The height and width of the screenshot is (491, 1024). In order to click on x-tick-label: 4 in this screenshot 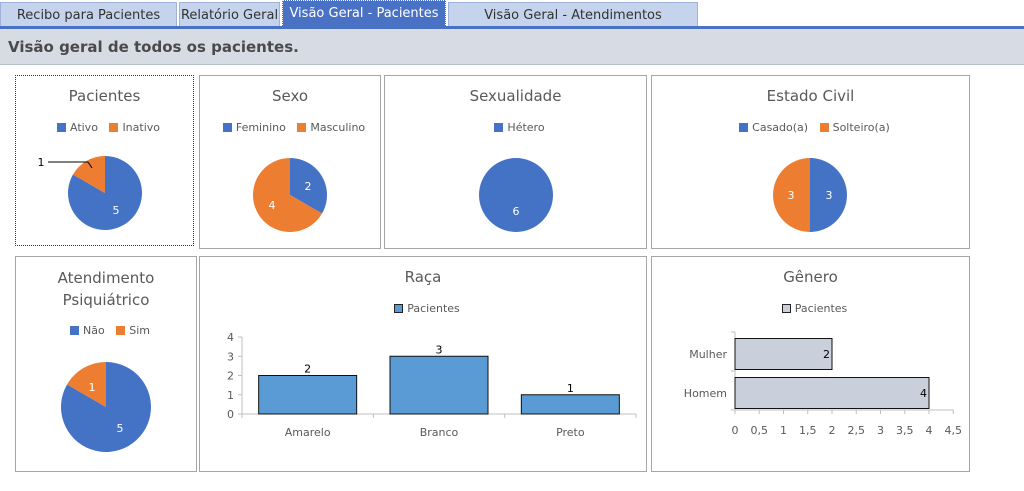, I will do `click(929, 430)`.